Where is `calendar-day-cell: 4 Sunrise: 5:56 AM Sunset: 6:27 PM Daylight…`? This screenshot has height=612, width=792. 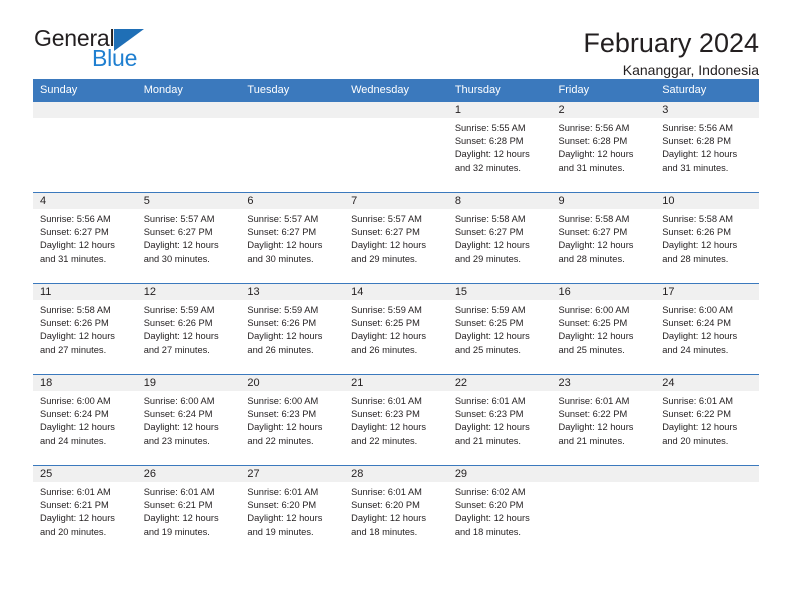 calendar-day-cell: 4 Sunrise: 5:56 AM Sunset: 6:27 PM Daylight… is located at coordinates (85, 238).